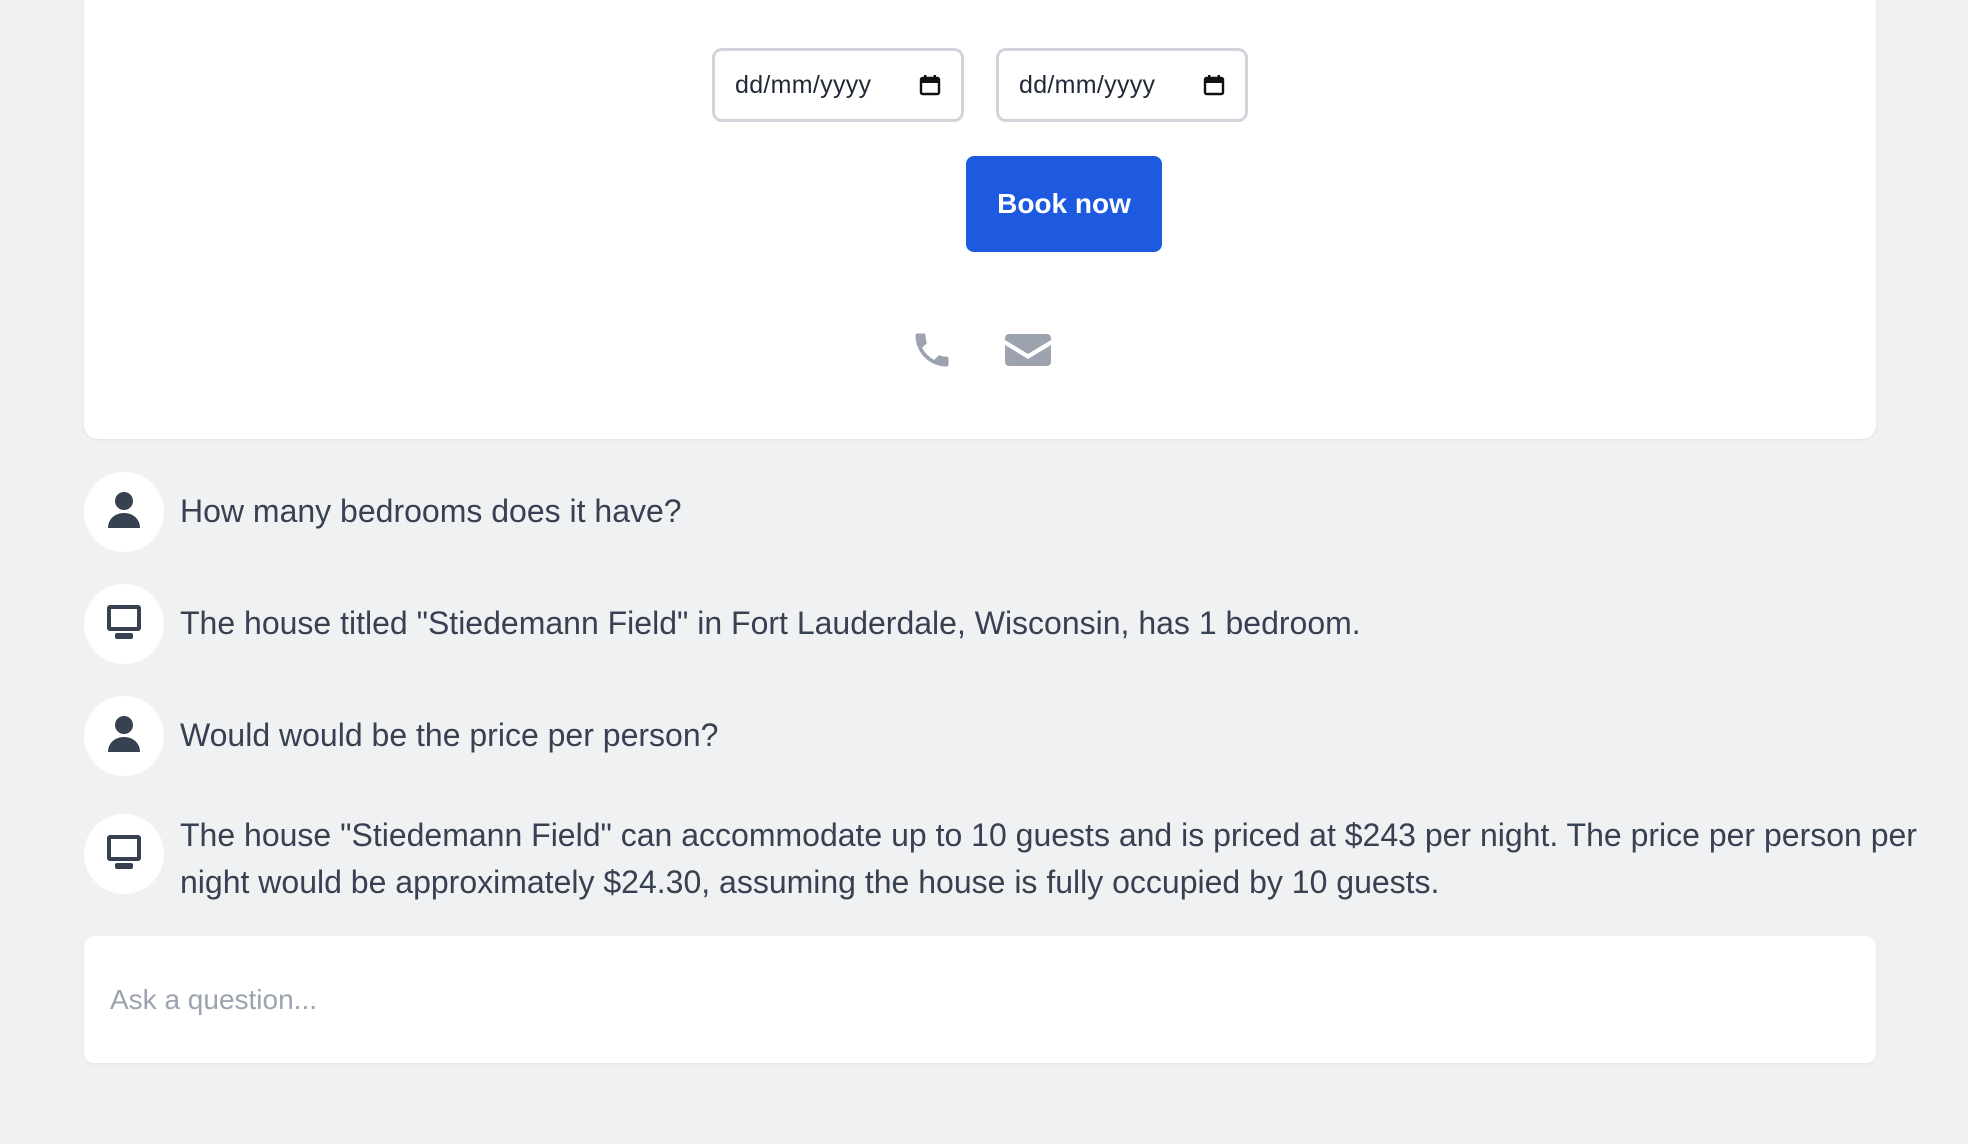 This screenshot has height=1144, width=1968. Describe the element at coordinates (803, 84) in the screenshot. I see `check-in-date-placeholder: dd/mm/yyyy` at that location.